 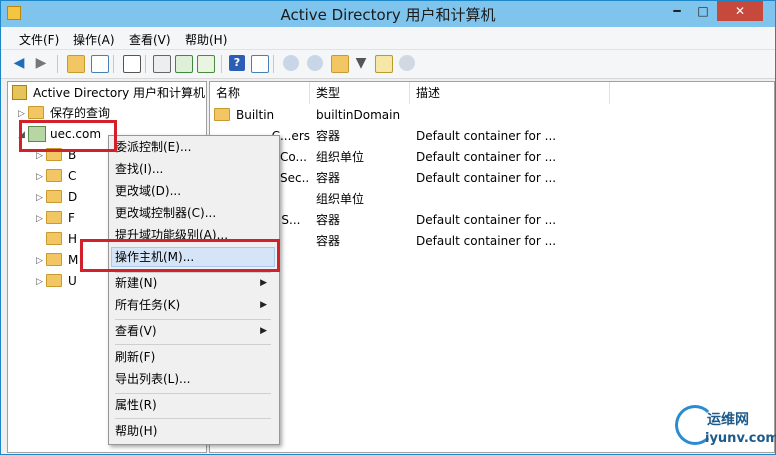 What do you see at coordinates (291, 63) in the screenshot?
I see `new-user-icon` at bounding box center [291, 63].